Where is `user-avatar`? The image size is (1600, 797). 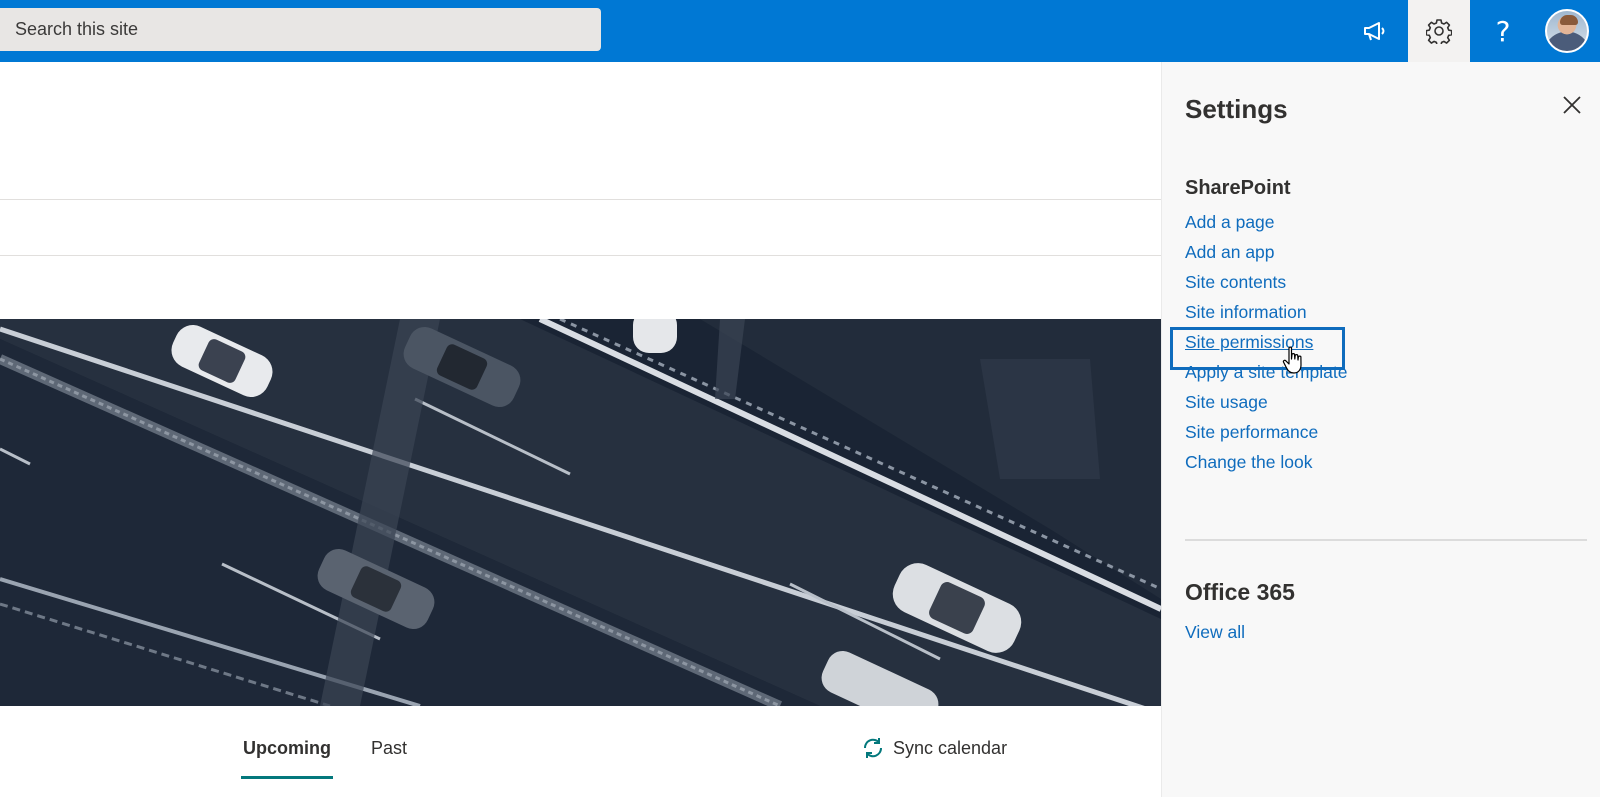 user-avatar is located at coordinates (1567, 31).